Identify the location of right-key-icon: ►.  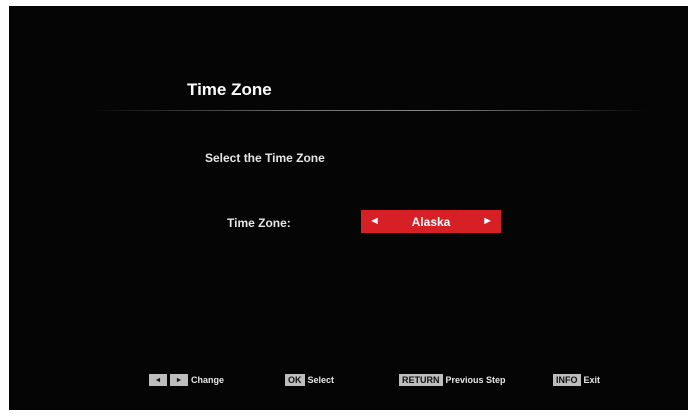
(179, 380).